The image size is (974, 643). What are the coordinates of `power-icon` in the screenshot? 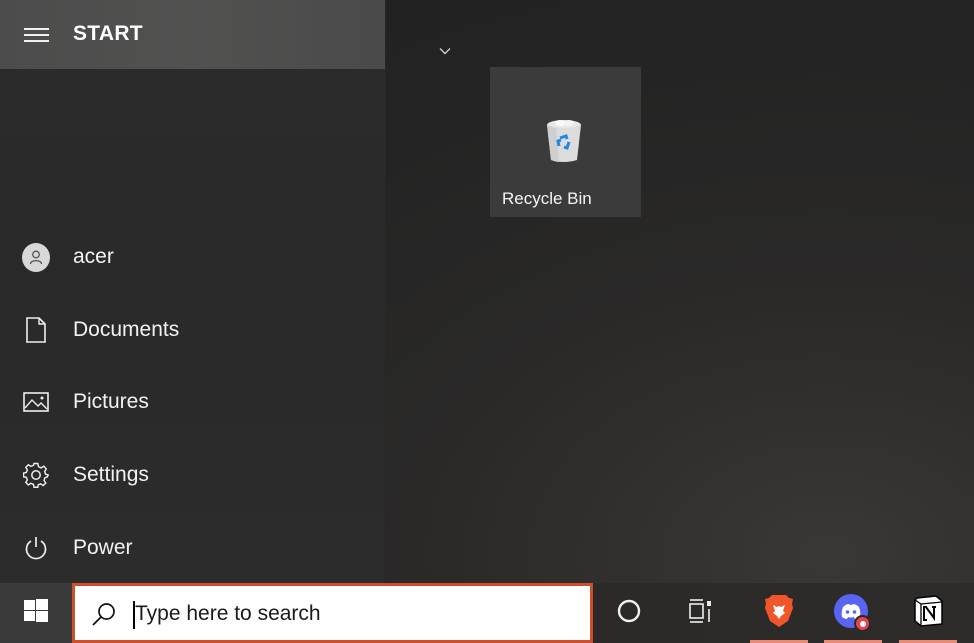 It's located at (36, 548).